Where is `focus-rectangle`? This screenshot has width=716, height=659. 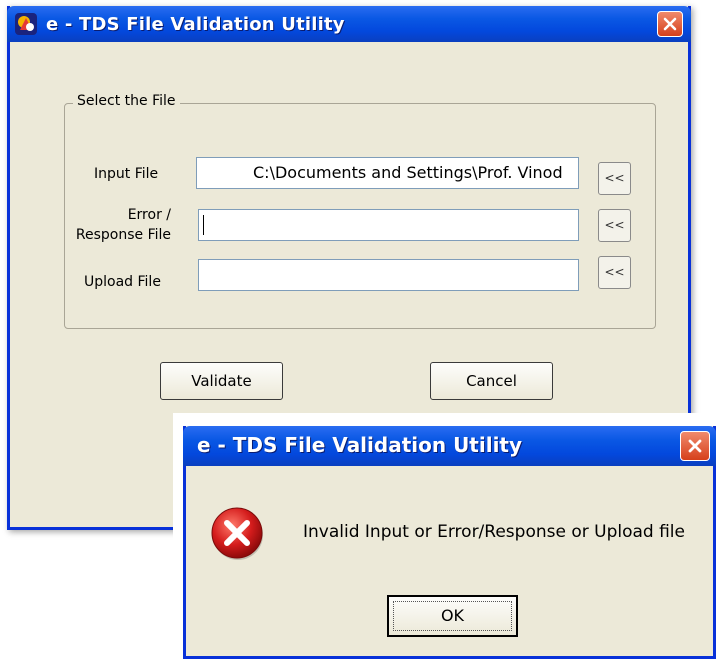 focus-rectangle is located at coordinates (452, 616).